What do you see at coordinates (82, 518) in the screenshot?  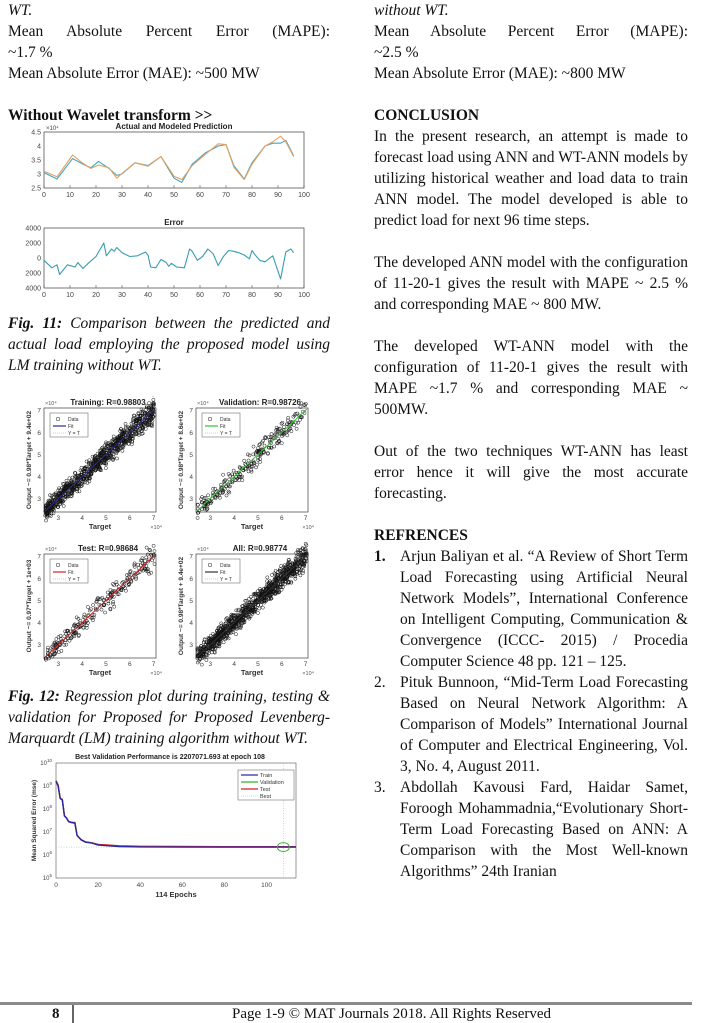 I see `x-tick-label: 4` at bounding box center [82, 518].